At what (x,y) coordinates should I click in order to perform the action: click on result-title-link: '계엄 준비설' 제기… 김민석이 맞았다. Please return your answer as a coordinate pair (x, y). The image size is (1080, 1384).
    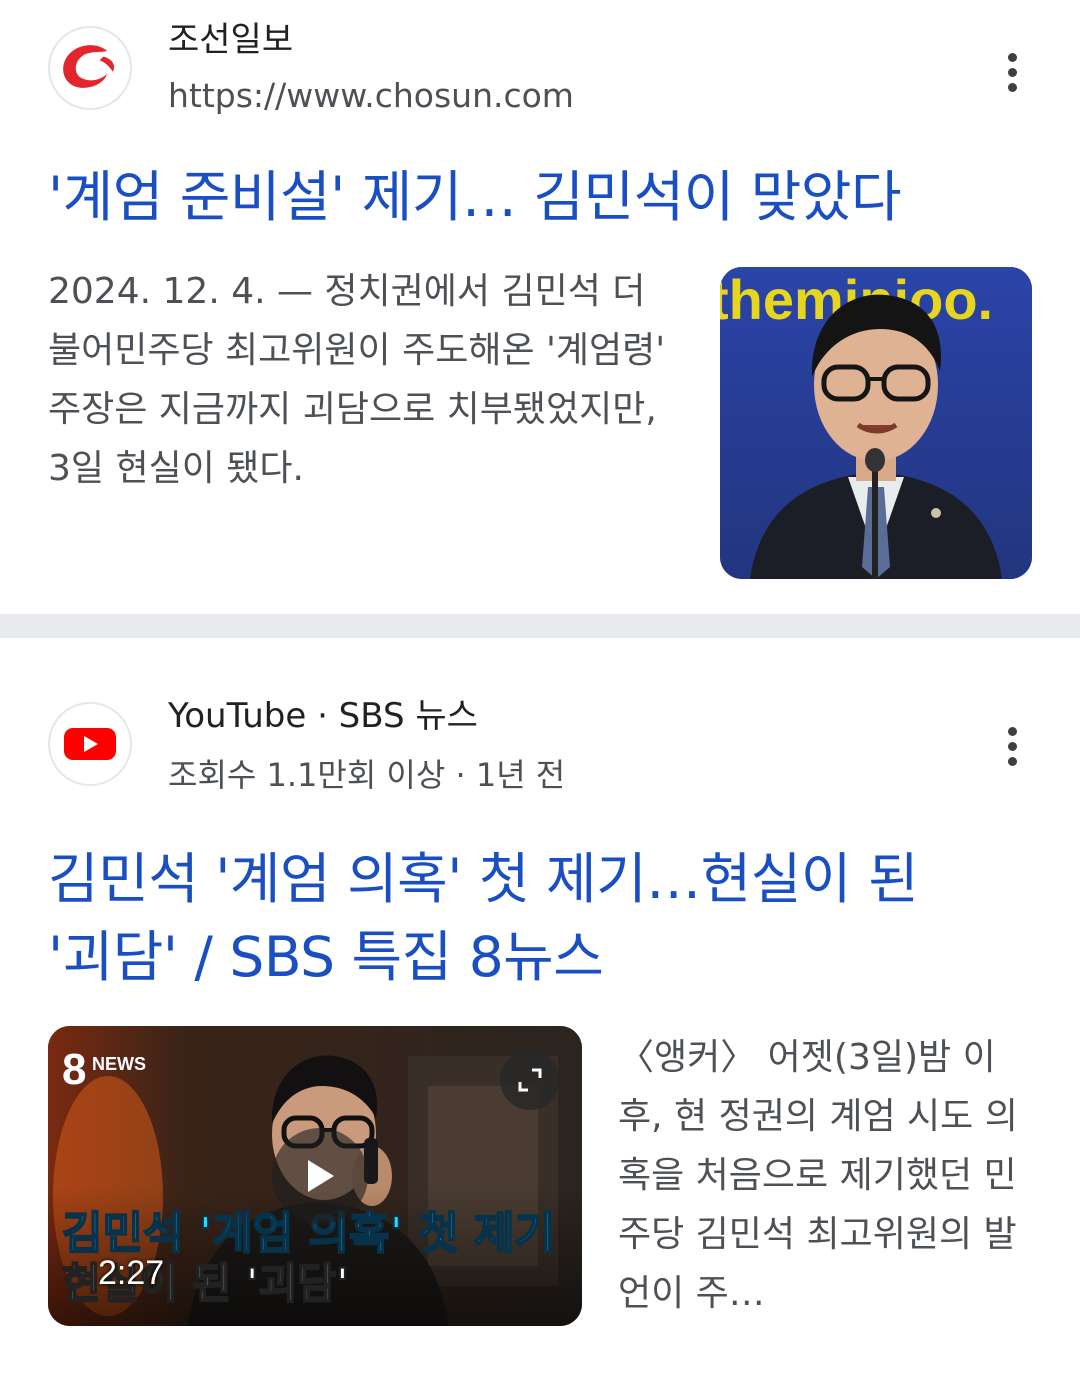
    Looking at the image, I should click on (543, 197).